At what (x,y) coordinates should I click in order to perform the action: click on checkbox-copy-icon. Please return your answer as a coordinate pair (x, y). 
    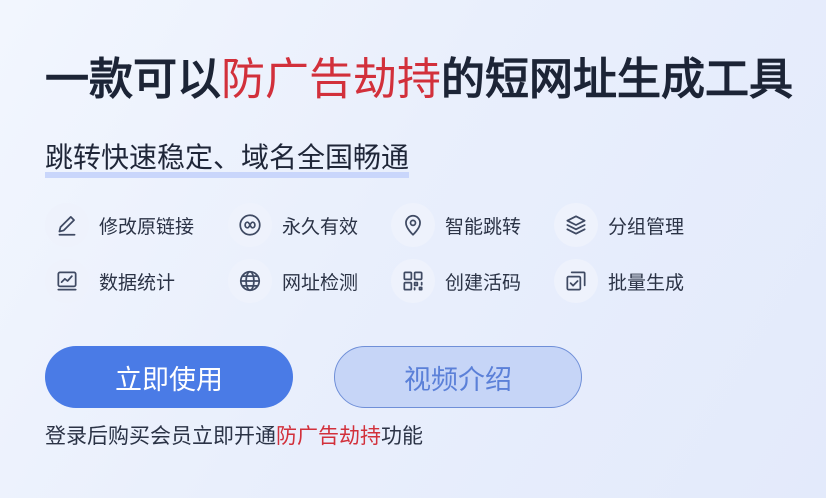
    Looking at the image, I should click on (576, 281).